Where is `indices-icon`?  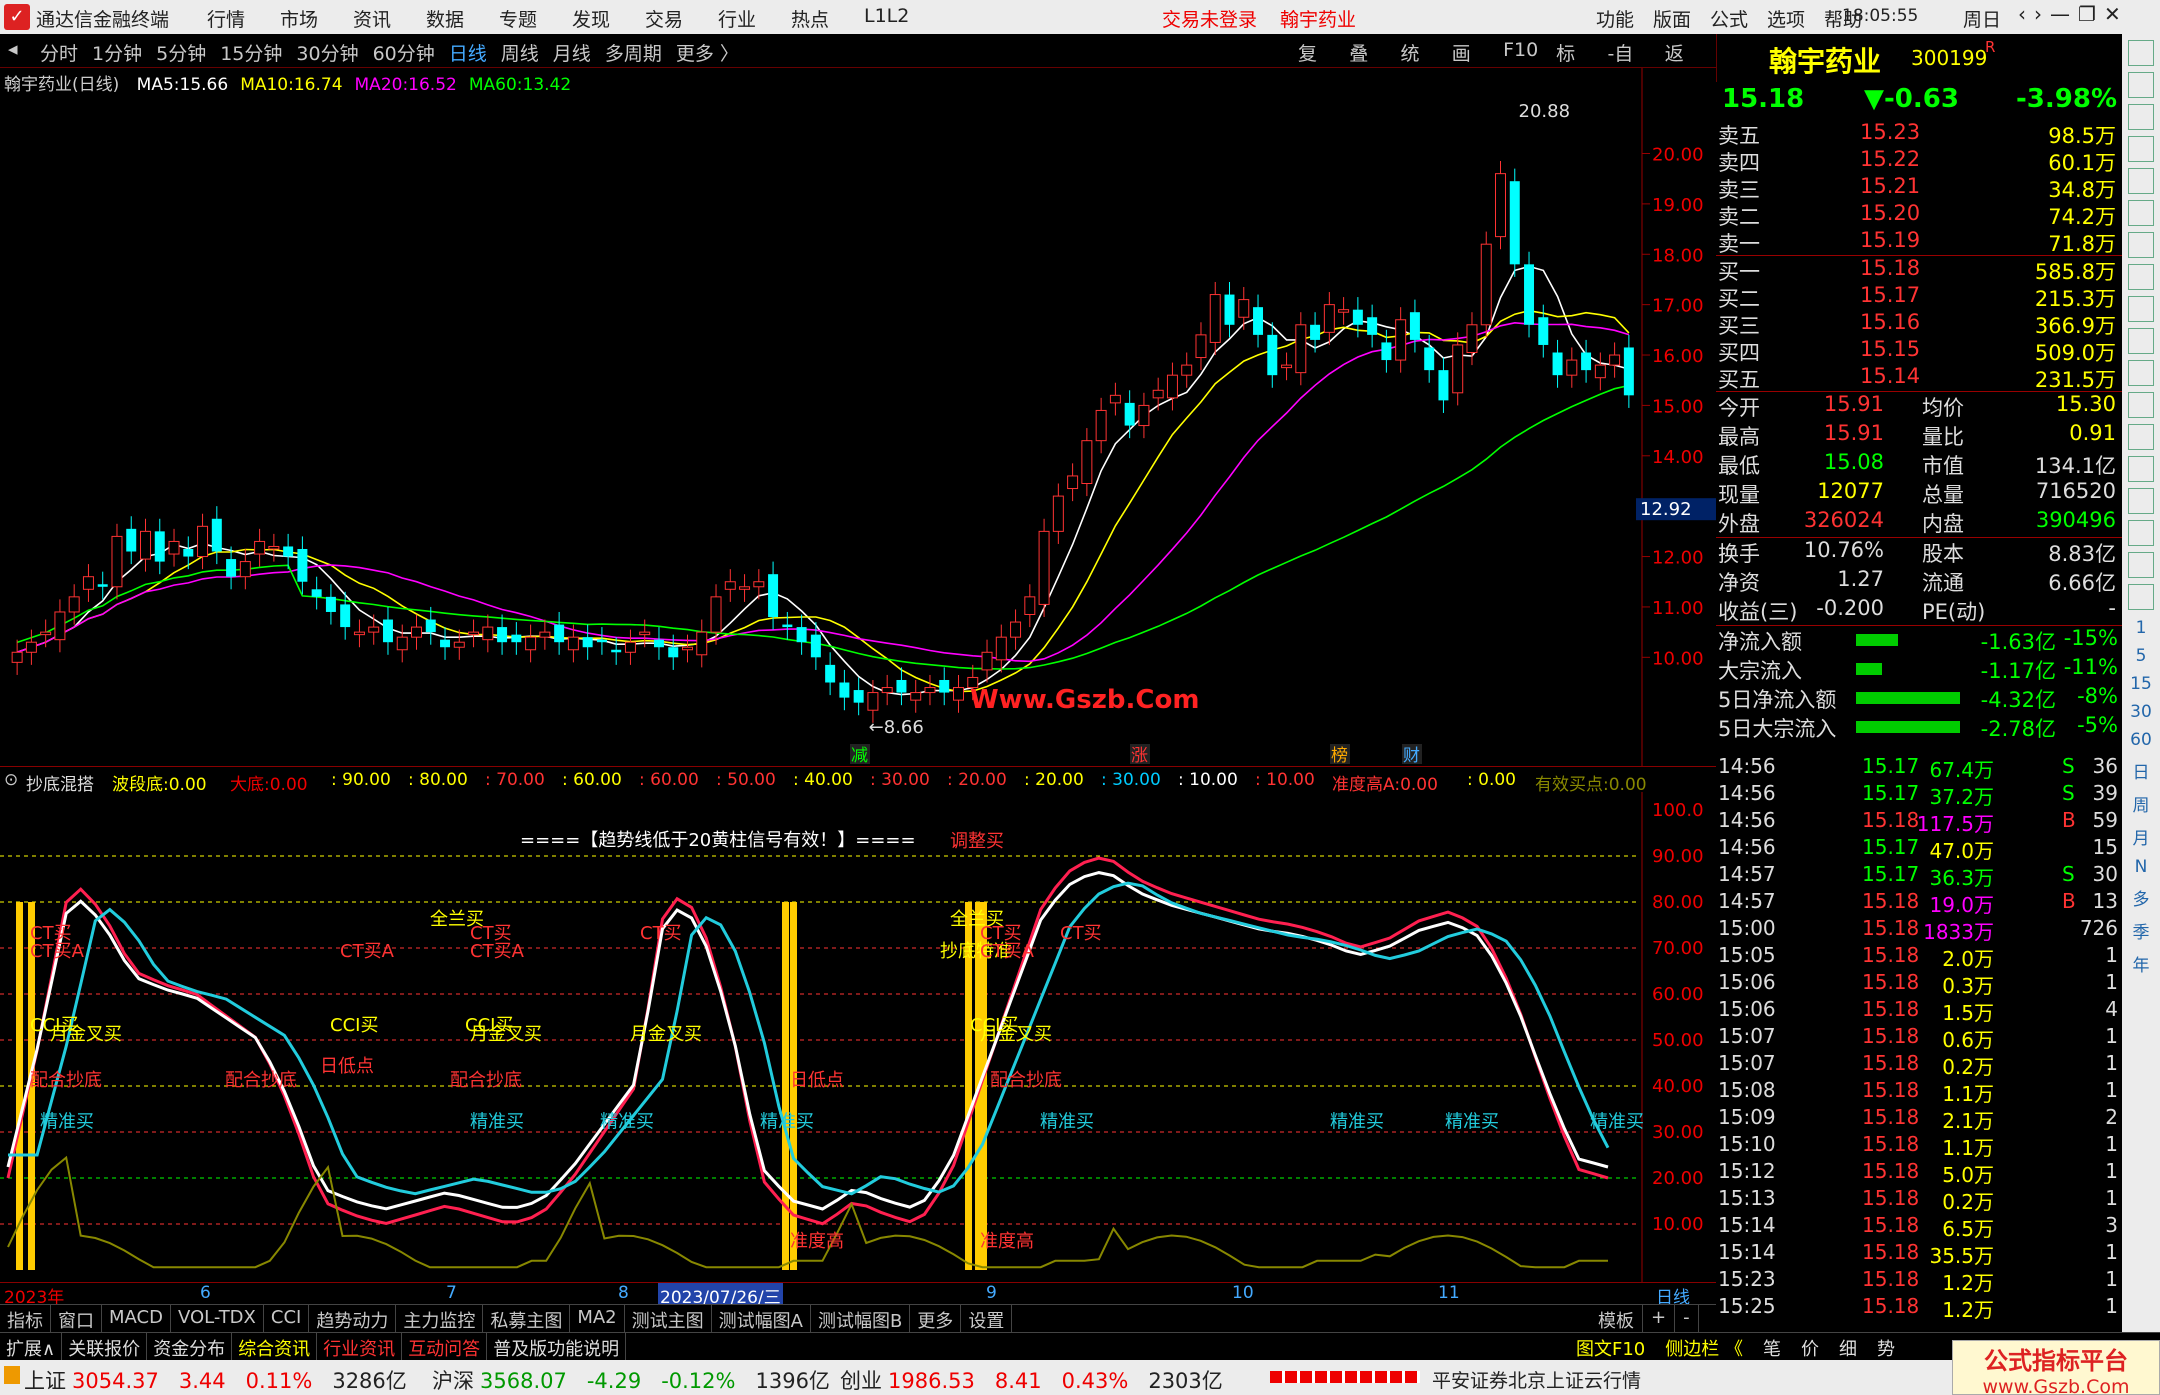
indices-icon is located at coordinates (12, 1375).